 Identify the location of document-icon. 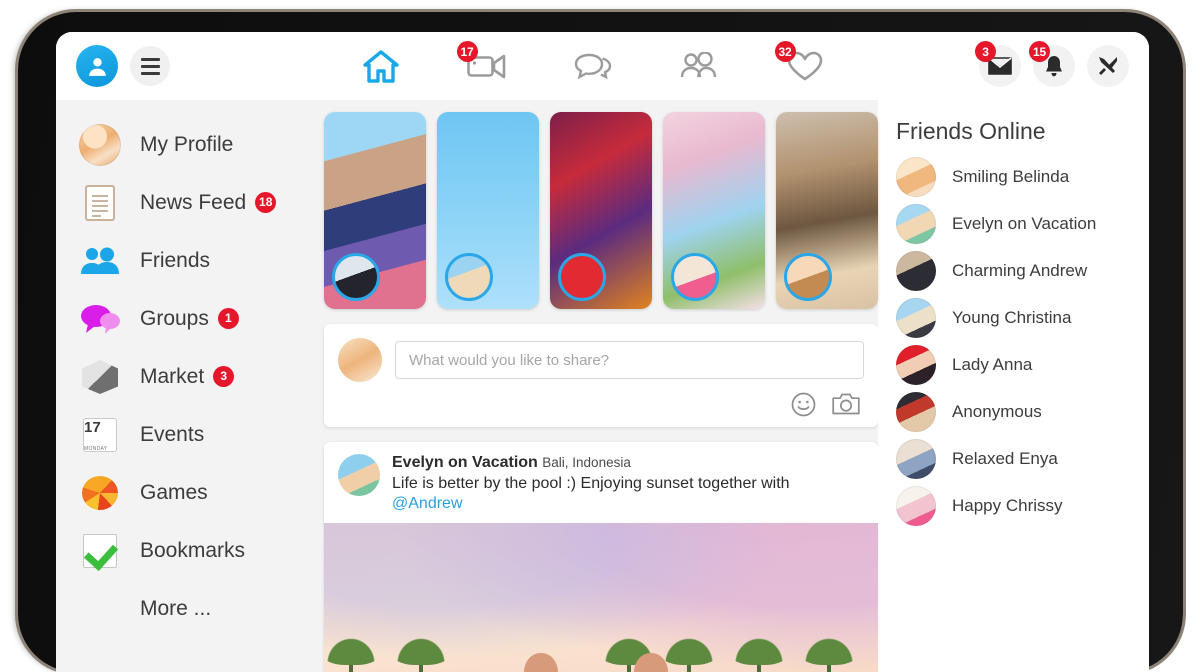
(100, 203).